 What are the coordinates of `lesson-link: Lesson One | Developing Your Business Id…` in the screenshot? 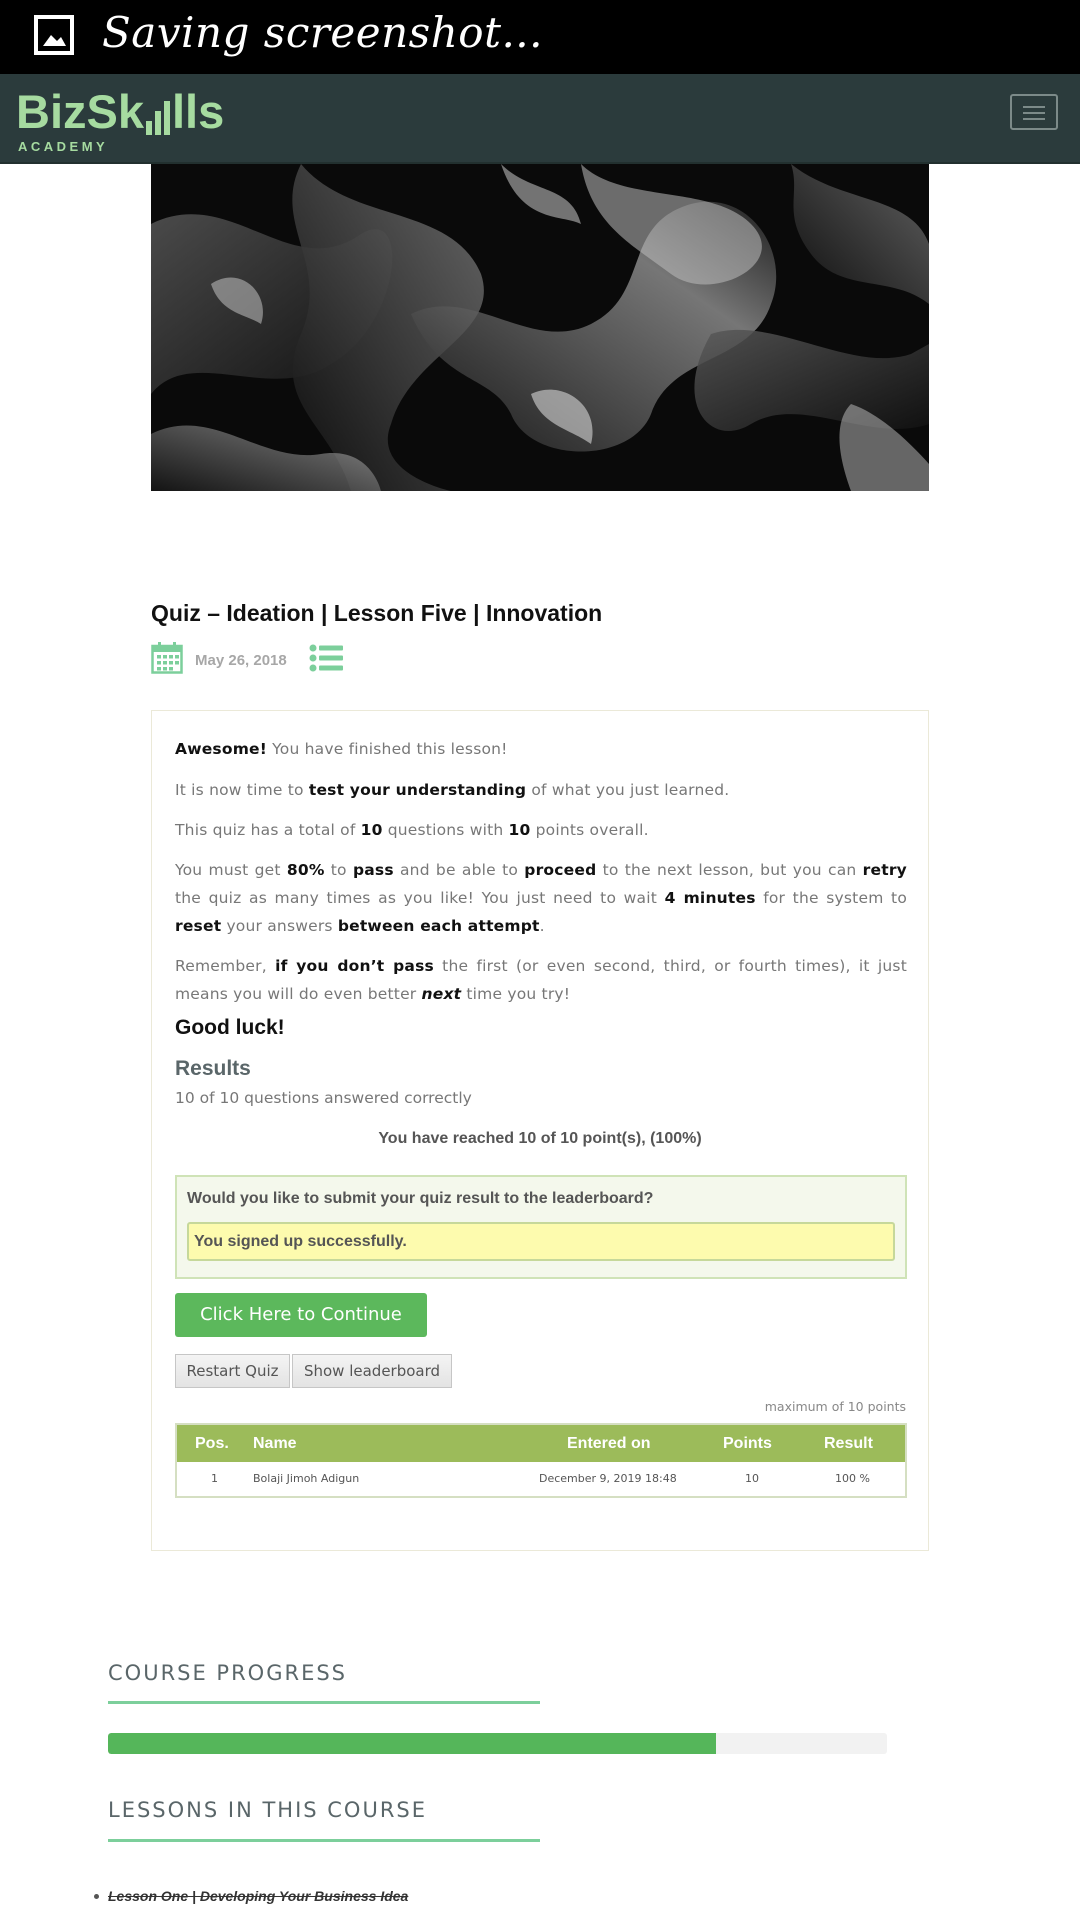 It's located at (258, 1896).